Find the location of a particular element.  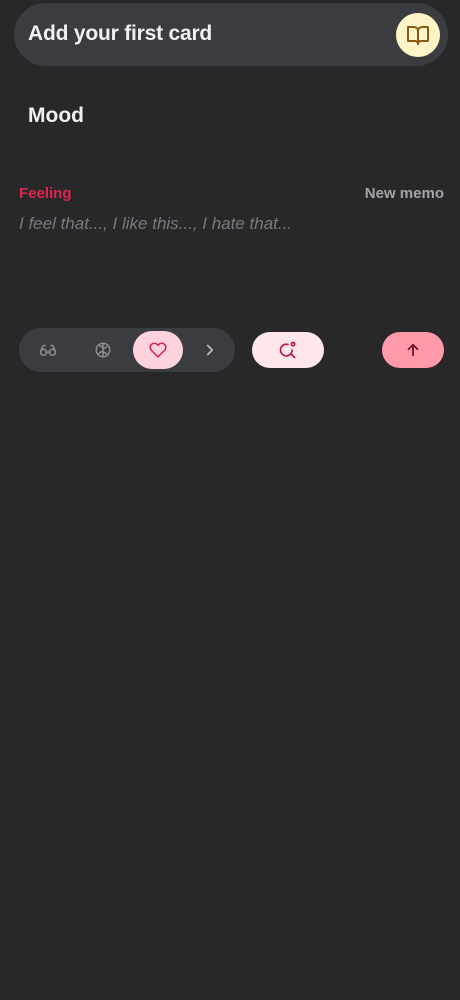

arrow-up-icon is located at coordinates (413, 350).